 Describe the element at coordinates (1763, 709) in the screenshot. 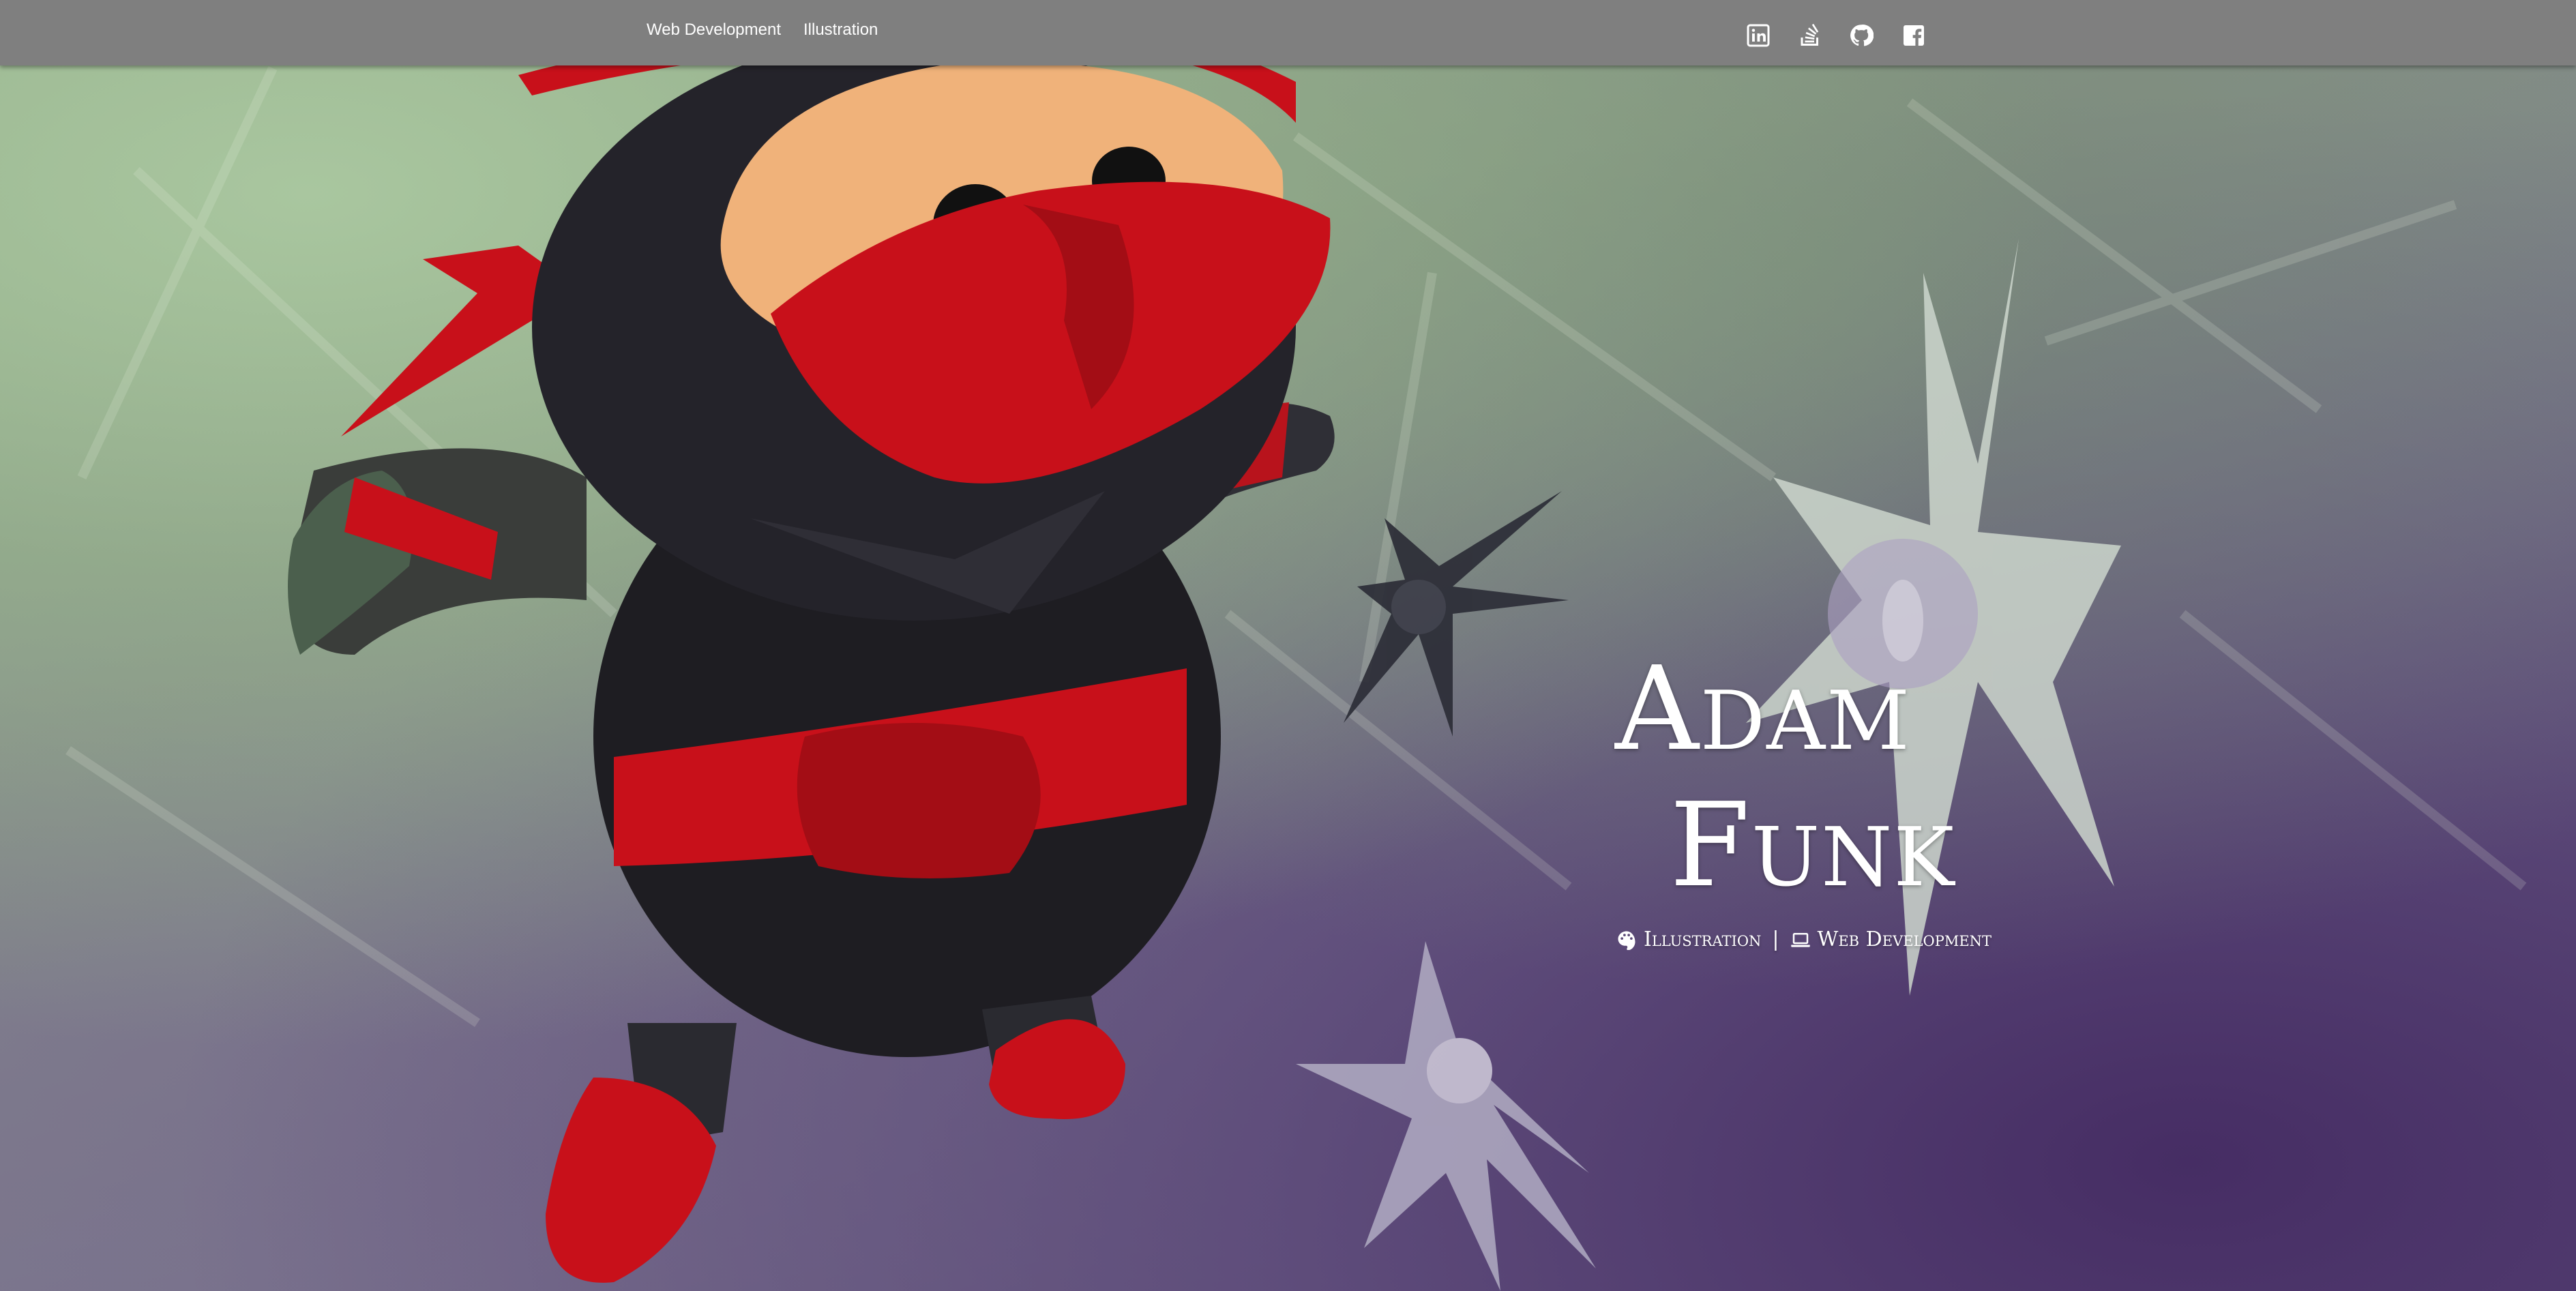

I see `title-first-name: Adam` at that location.